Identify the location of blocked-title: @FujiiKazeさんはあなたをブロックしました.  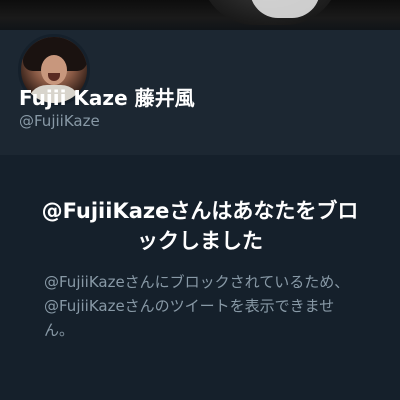
(200, 226).